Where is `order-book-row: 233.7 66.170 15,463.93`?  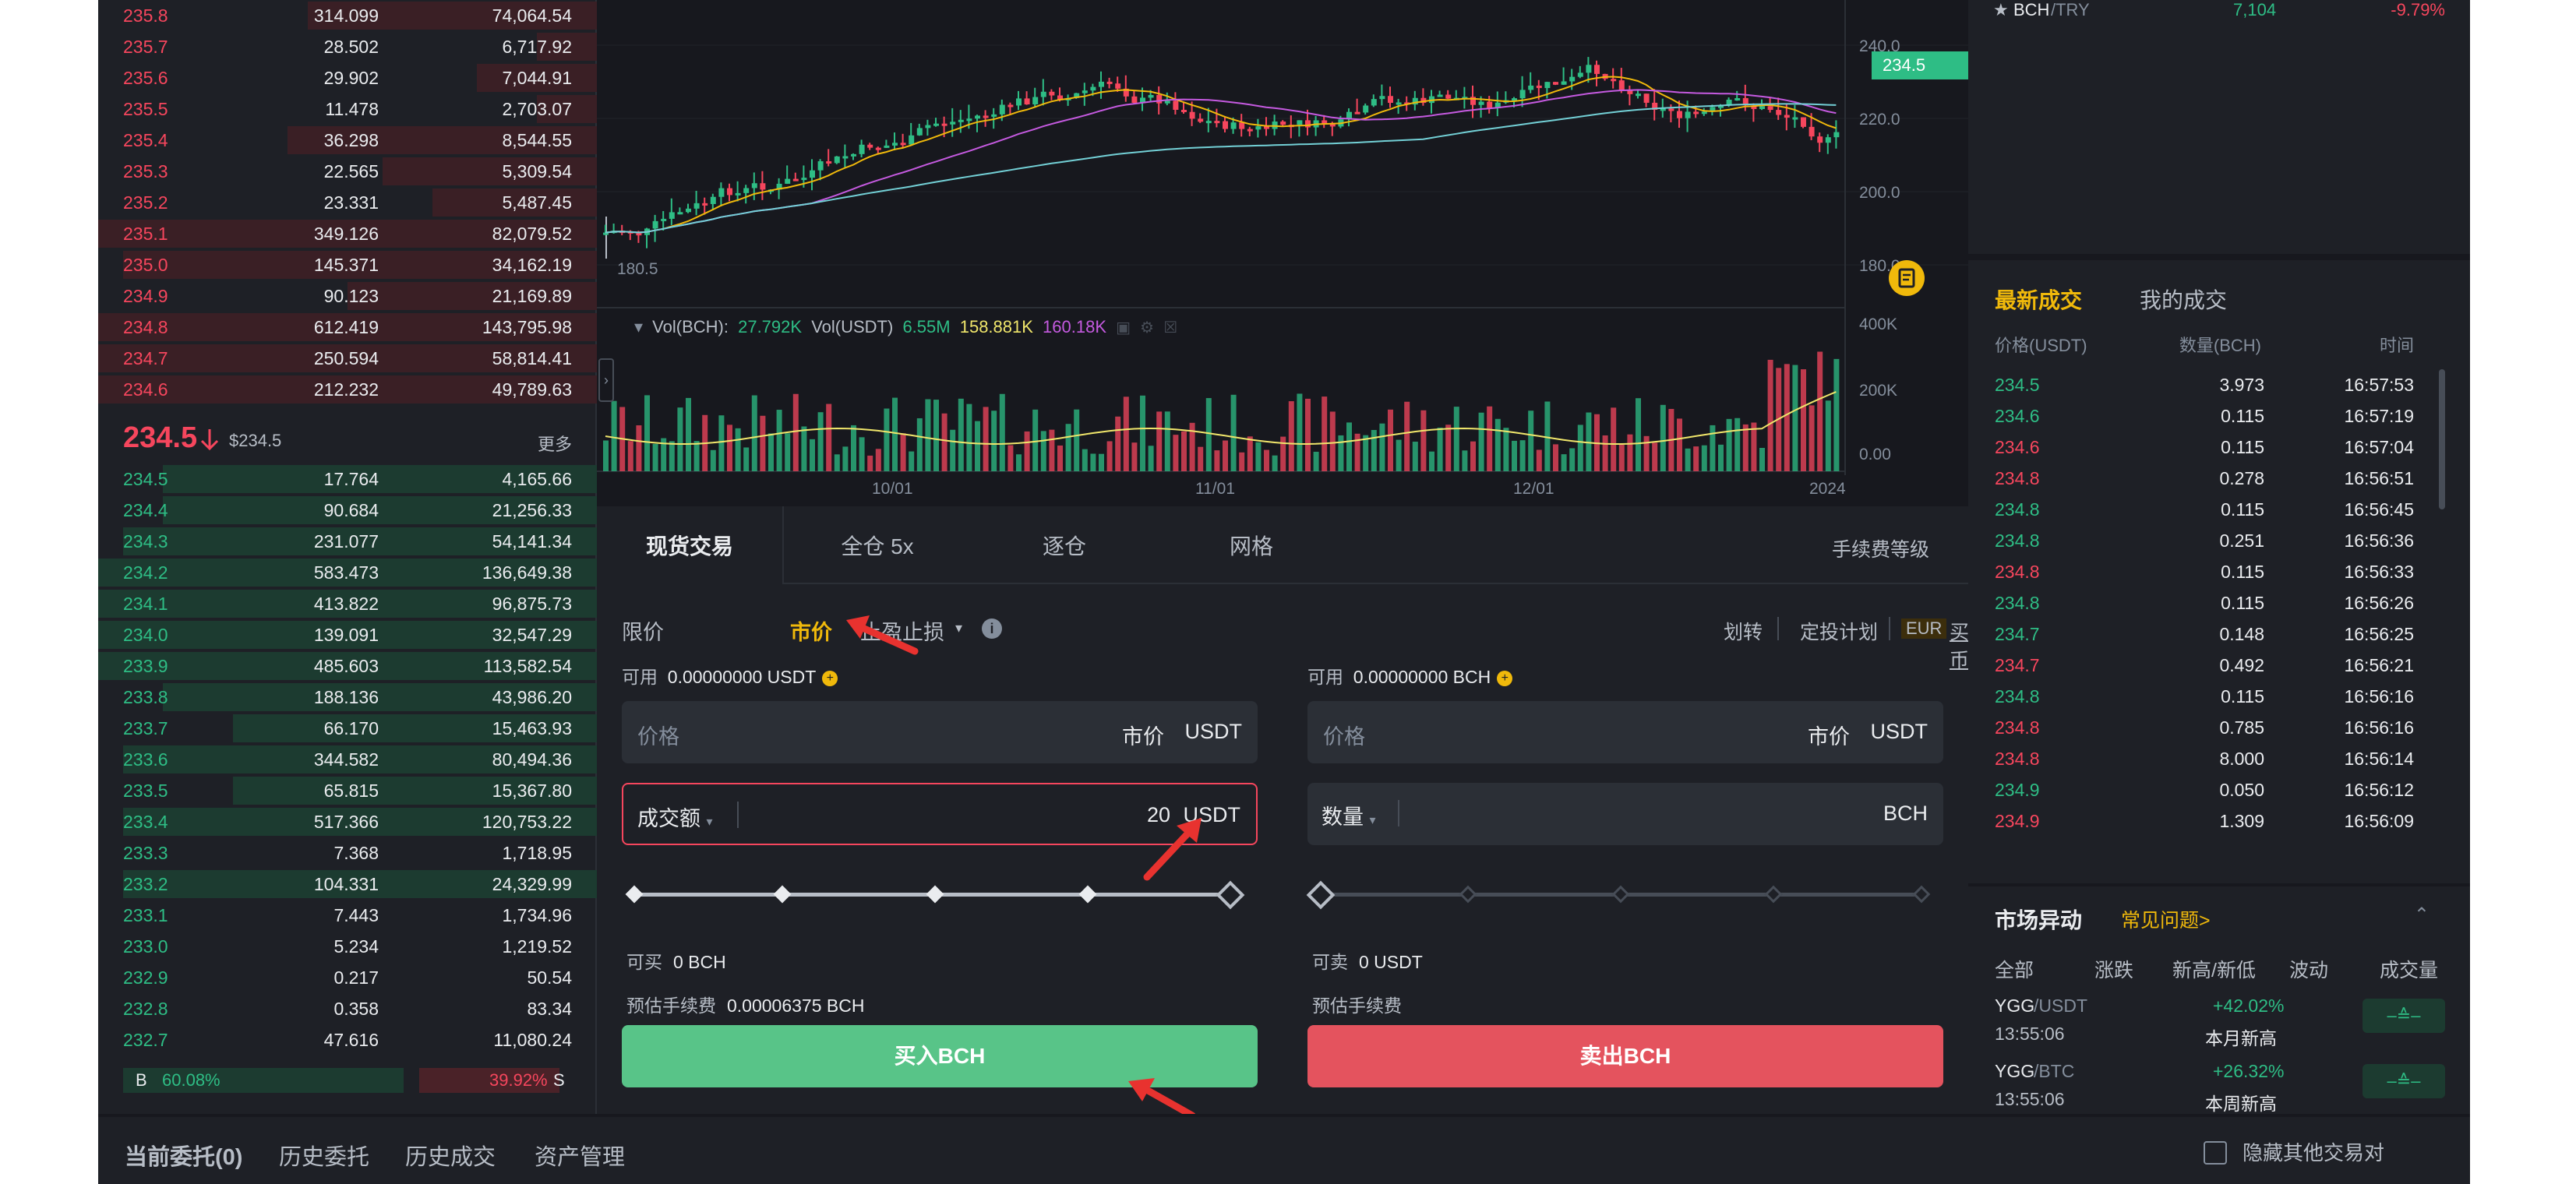 order-book-row: 233.7 66.170 15,463.93 is located at coordinates (347, 728).